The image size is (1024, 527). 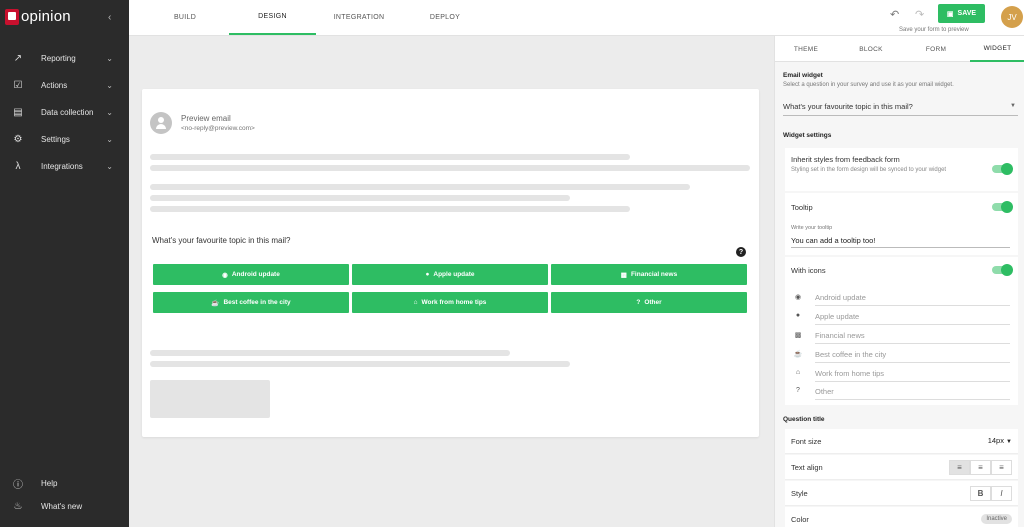 What do you see at coordinates (959, 467) in the screenshot?
I see `align-left-icon: ≡` at bounding box center [959, 467].